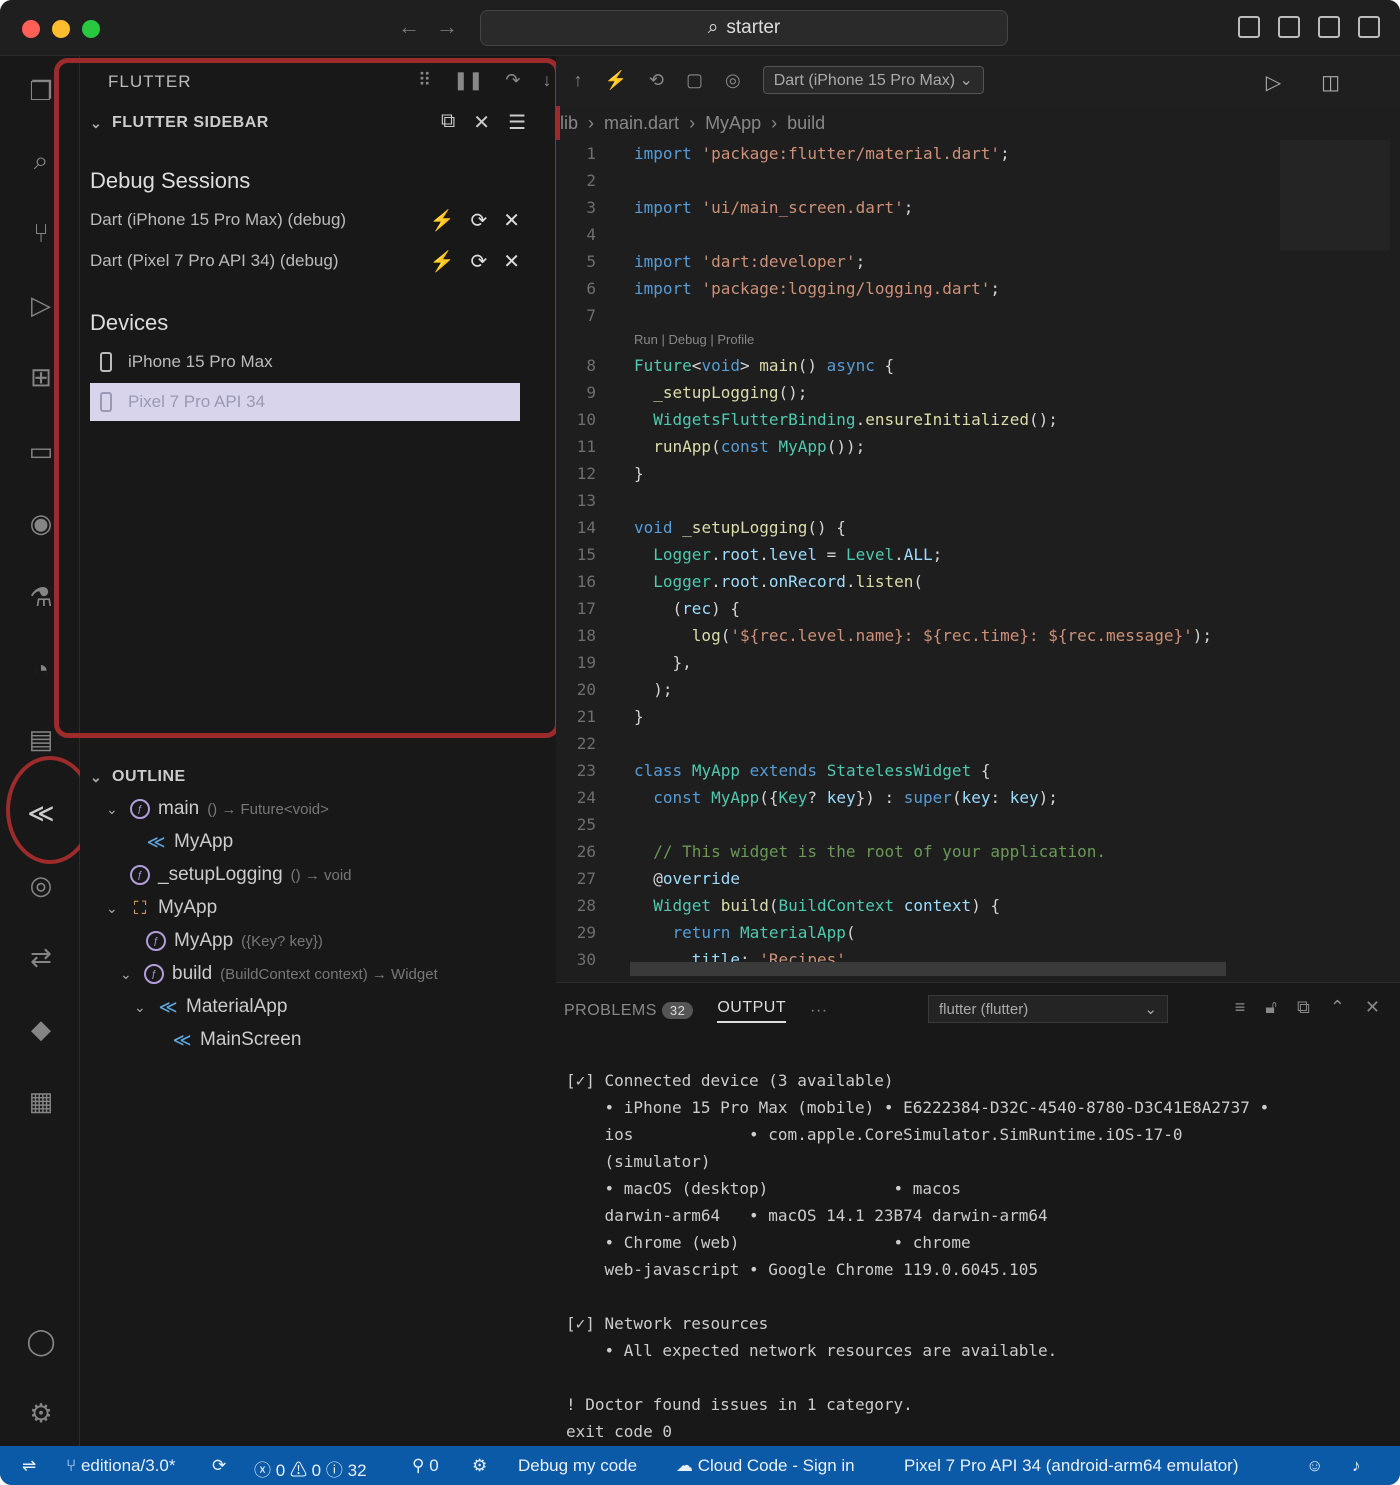 The height and width of the screenshot is (1485, 1400). I want to click on run-debug-icon: ▷, so click(41, 305).